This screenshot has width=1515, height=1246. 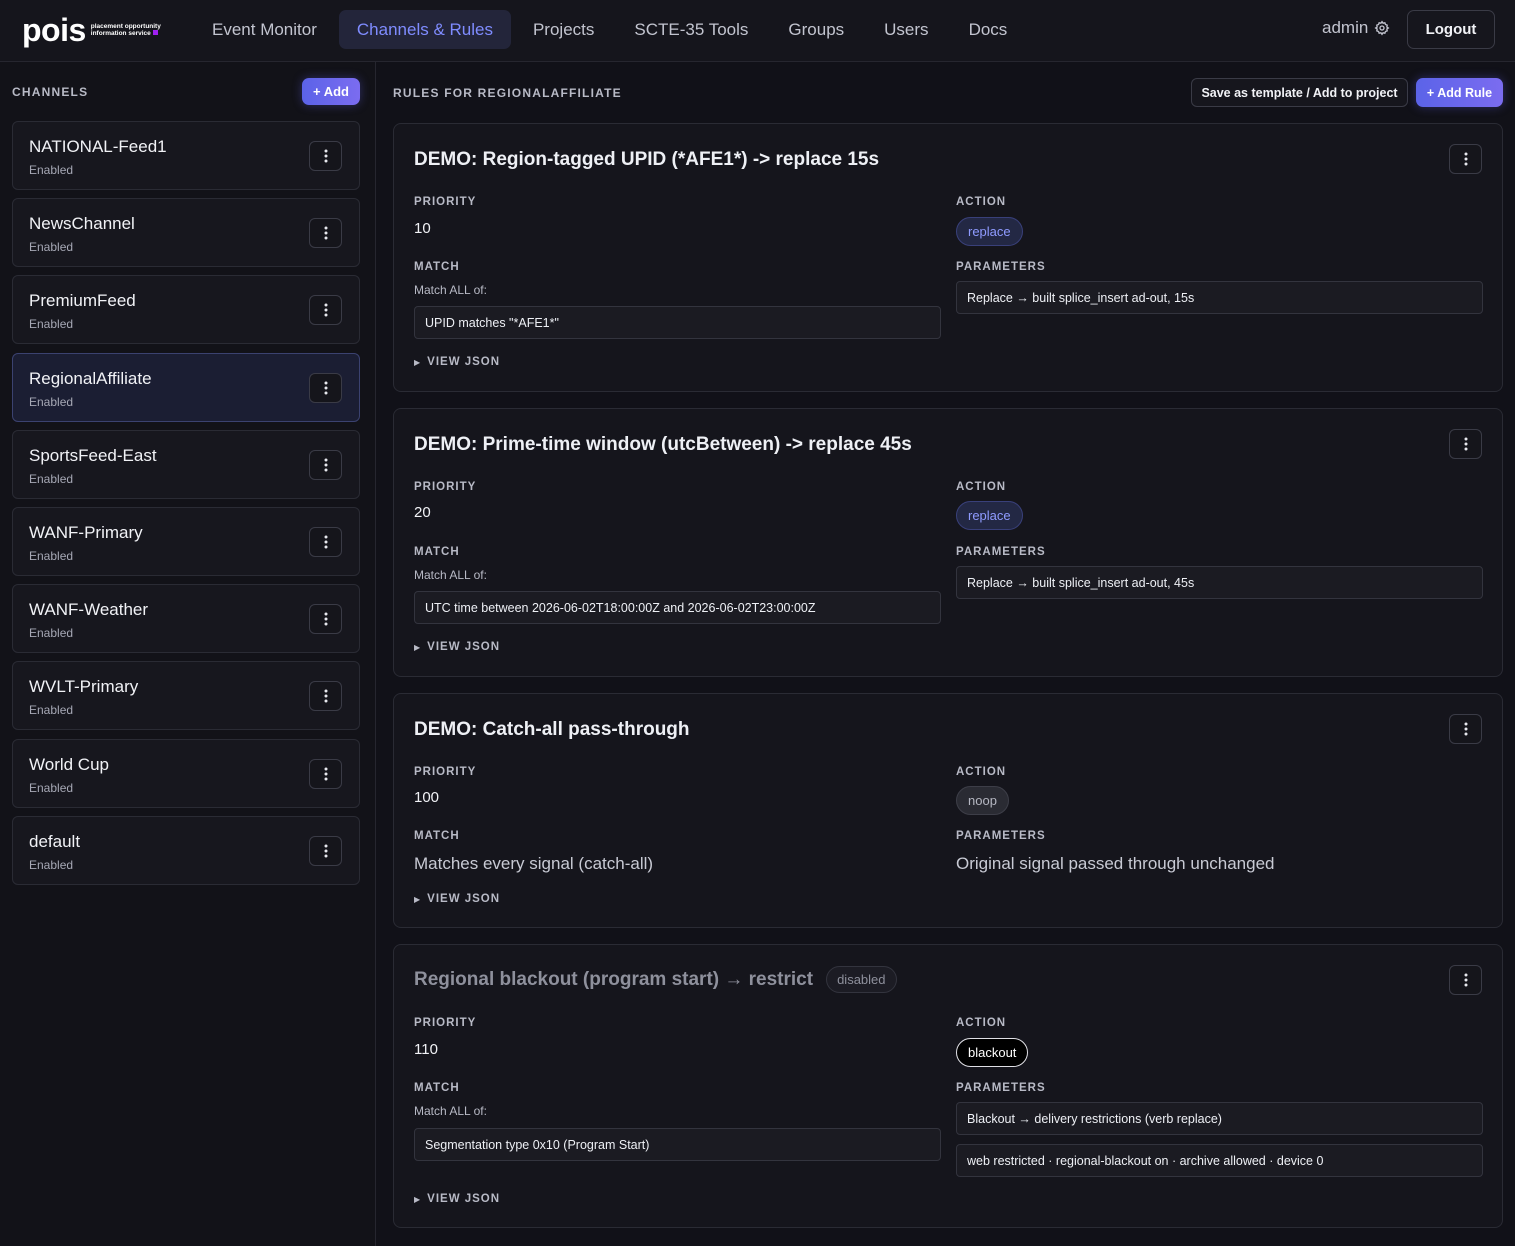 I want to click on channel-name: World Cup, so click(x=69, y=764).